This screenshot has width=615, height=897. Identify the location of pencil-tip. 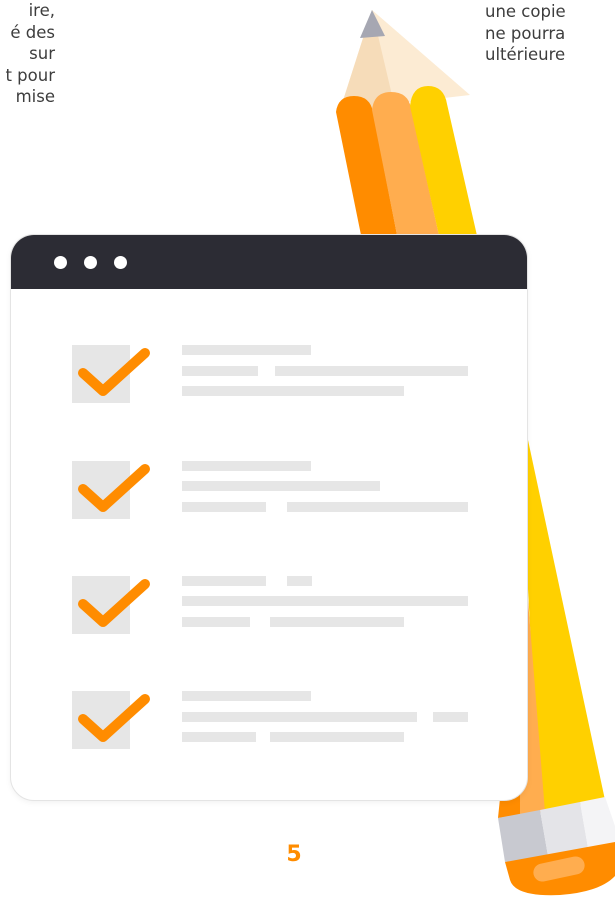
(405, 60).